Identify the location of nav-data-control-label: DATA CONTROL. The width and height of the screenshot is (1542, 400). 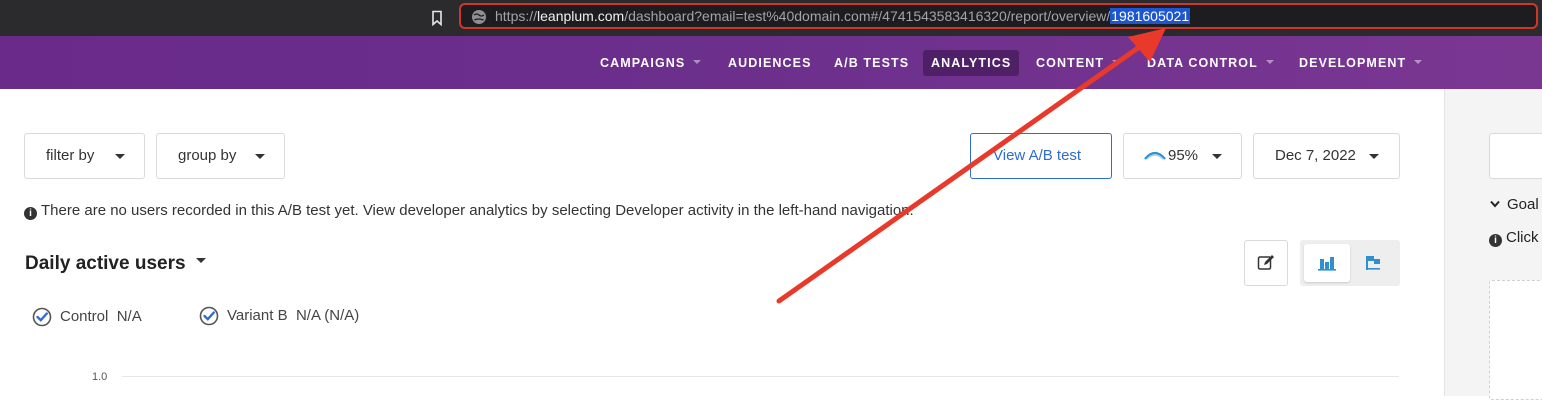
(1202, 63).